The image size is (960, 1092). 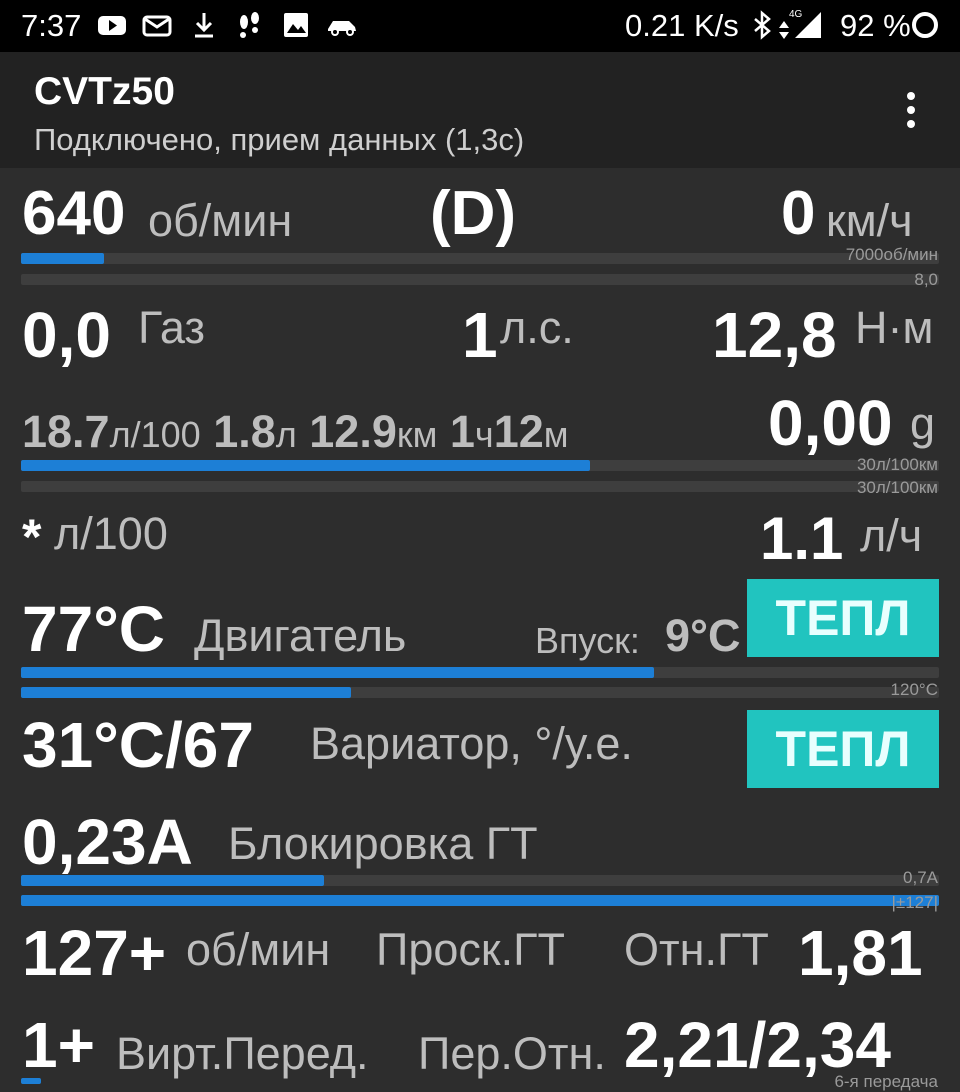 What do you see at coordinates (111, 533) in the screenshot?
I see `instant-consumption-unit: л/100` at bounding box center [111, 533].